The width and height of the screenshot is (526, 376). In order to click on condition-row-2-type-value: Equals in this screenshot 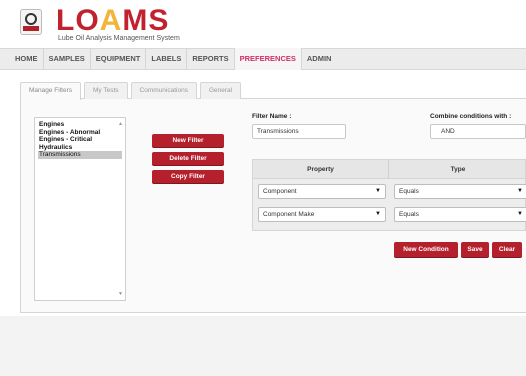, I will do `click(409, 214)`.